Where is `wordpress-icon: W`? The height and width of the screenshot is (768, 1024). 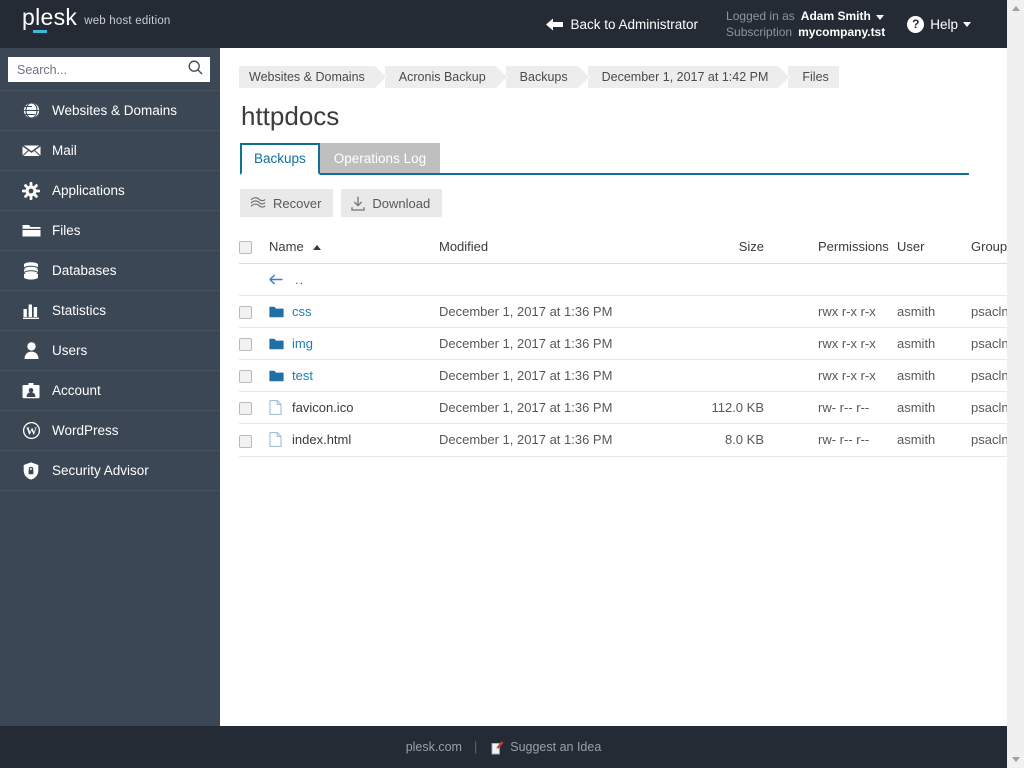 wordpress-icon: W is located at coordinates (31, 430).